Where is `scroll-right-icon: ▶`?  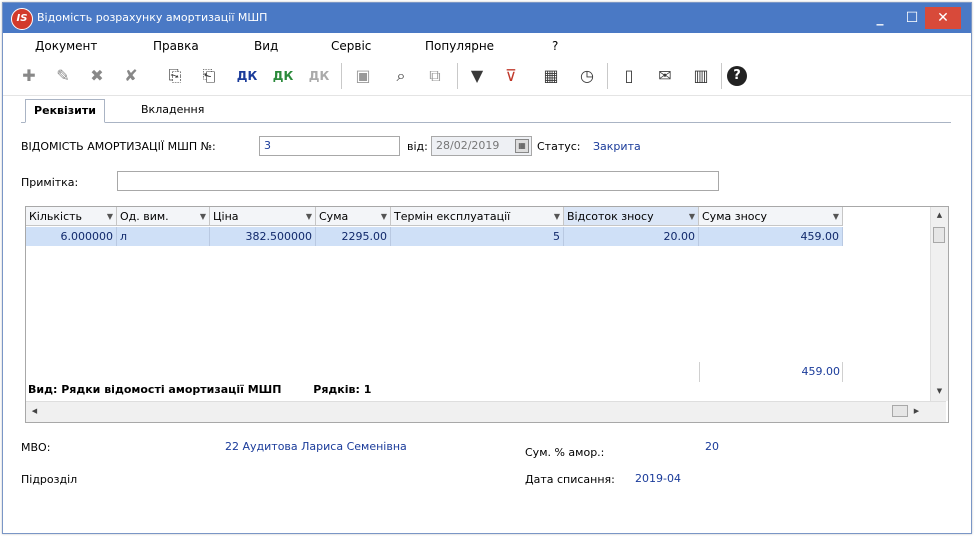 scroll-right-icon: ▶ is located at coordinates (916, 411).